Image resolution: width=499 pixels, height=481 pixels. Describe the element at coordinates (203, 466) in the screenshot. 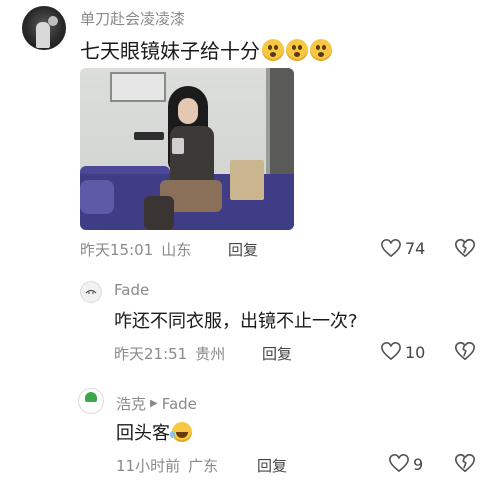

I see `reply-location: 广东` at that location.